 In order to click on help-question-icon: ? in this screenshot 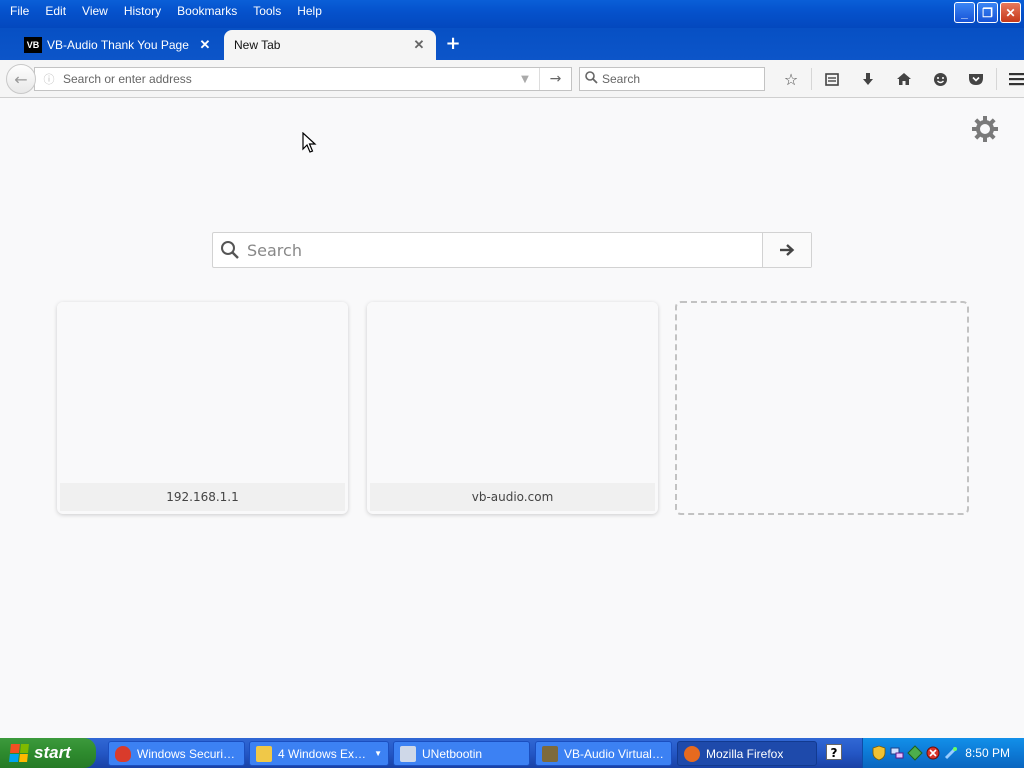, I will do `click(834, 752)`.